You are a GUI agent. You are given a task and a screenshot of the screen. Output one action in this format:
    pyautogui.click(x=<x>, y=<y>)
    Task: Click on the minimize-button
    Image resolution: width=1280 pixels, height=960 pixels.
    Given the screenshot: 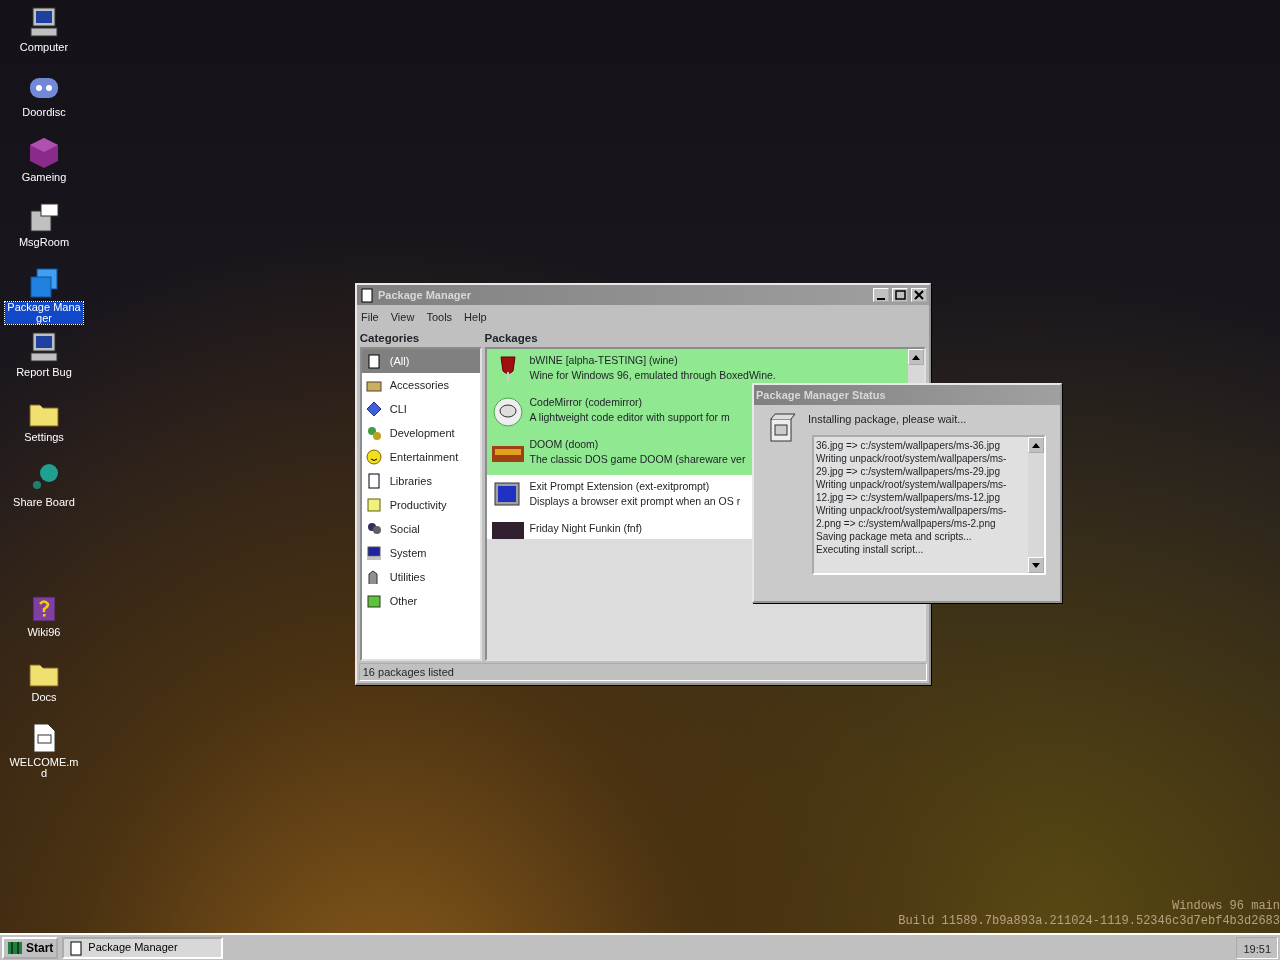 What is the action you would take?
    pyautogui.click(x=881, y=295)
    